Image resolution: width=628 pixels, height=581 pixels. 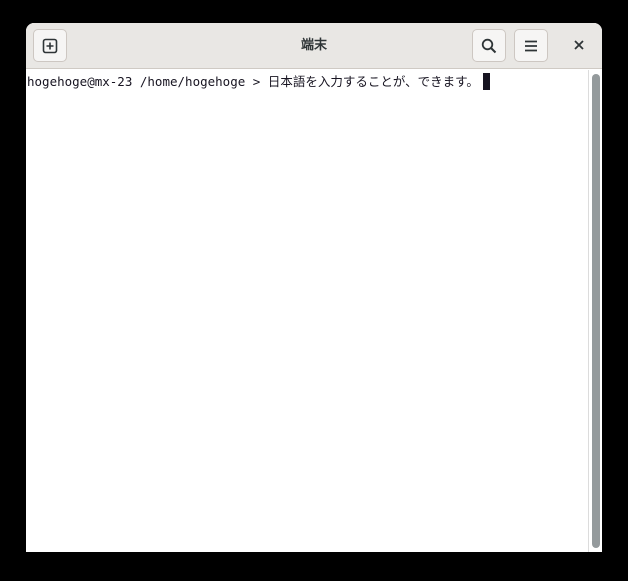 I want to click on search-icon, so click(x=489, y=46).